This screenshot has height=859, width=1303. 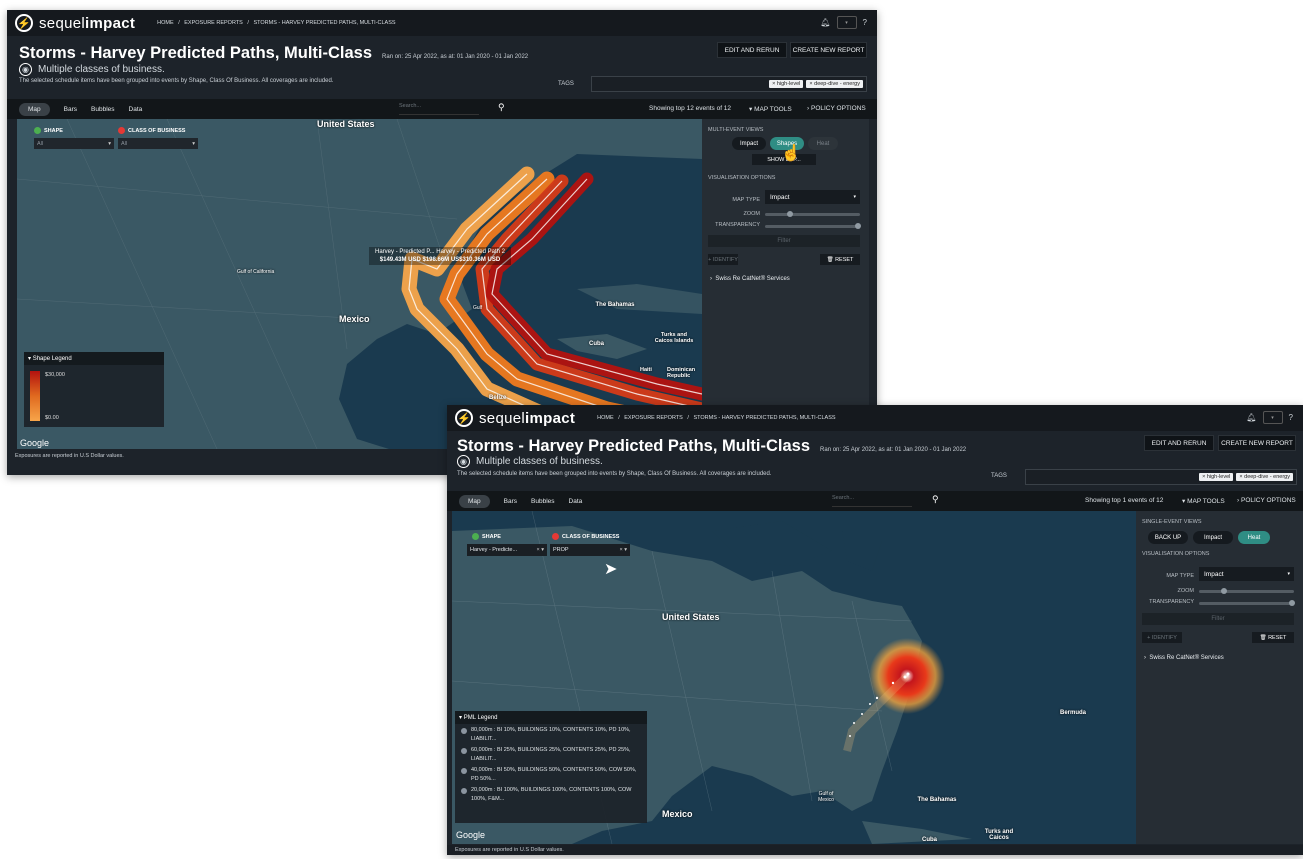 I want to click on cob-filter-select: PROP × ▾, so click(x=590, y=550).